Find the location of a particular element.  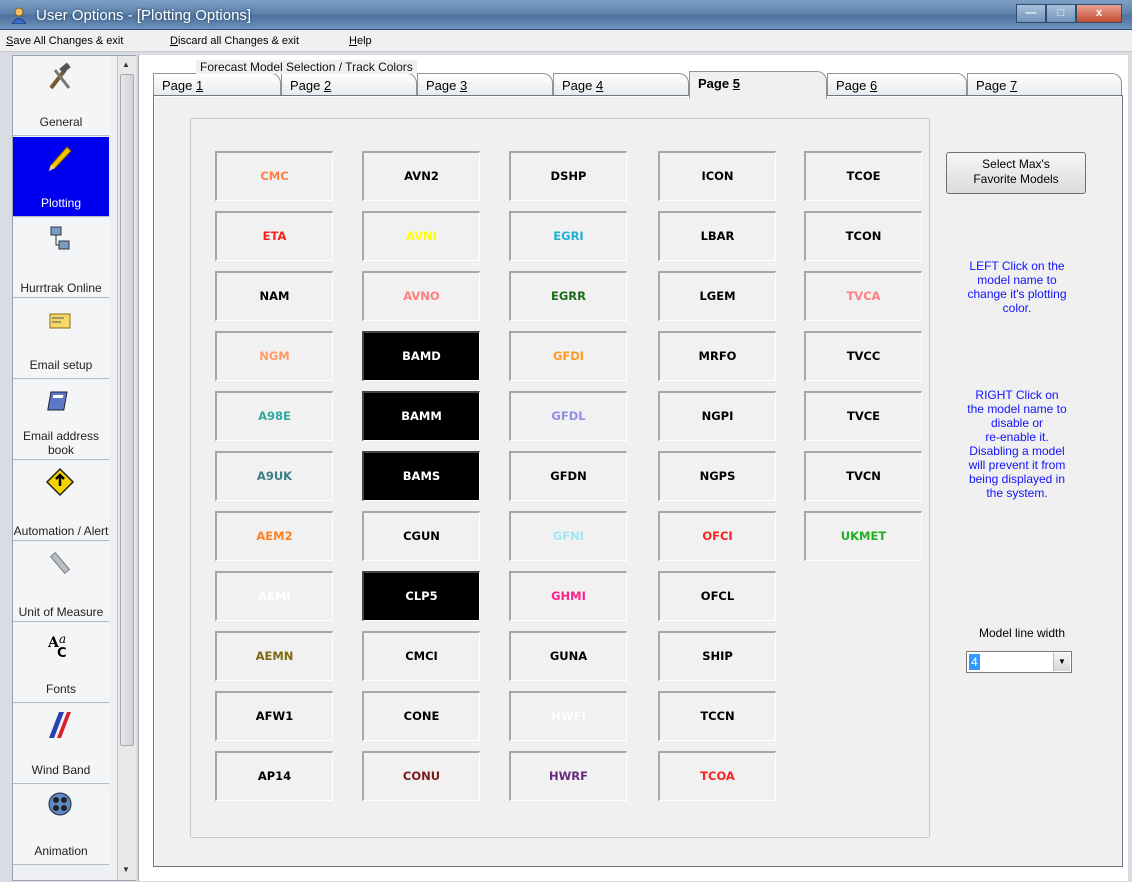

tab-page-1: Page 1 is located at coordinates (217, 85).